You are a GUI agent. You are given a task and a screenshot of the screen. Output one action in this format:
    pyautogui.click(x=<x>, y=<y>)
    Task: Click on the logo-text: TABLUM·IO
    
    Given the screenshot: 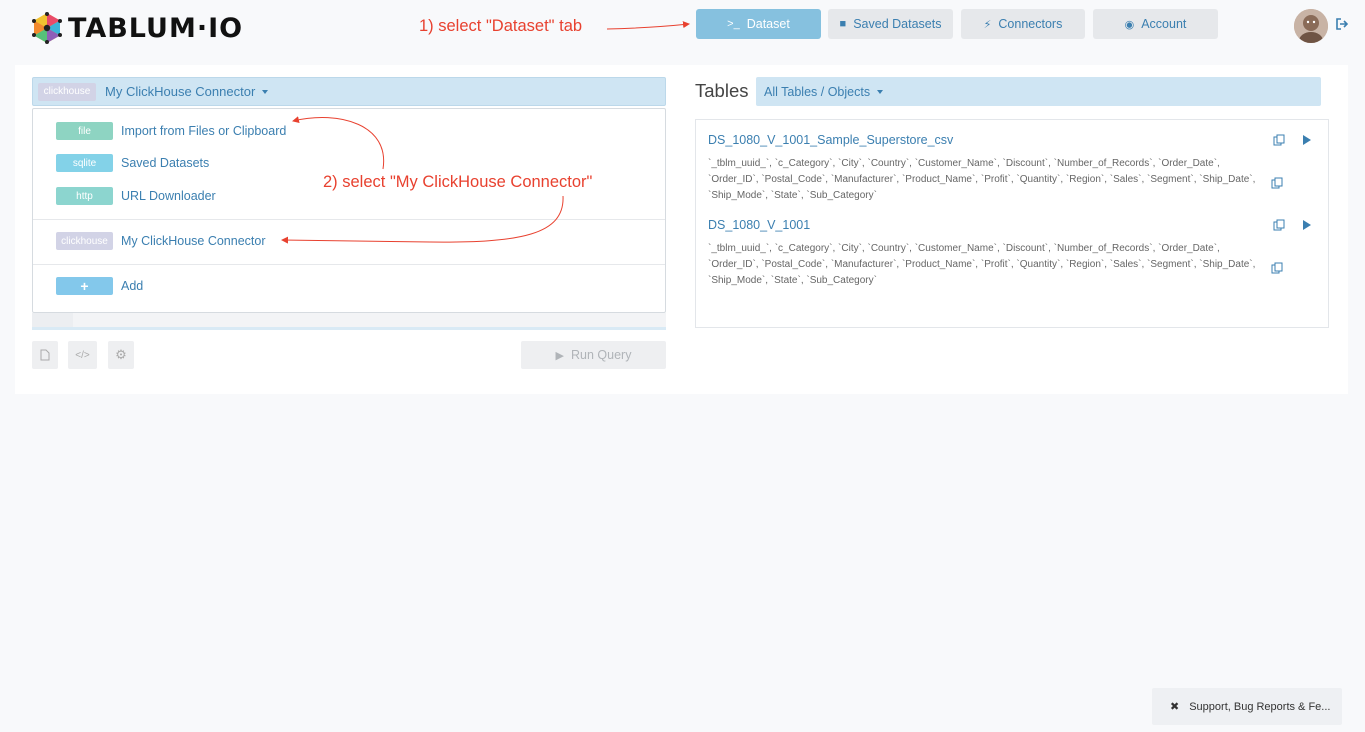 What is the action you would take?
    pyautogui.click(x=156, y=28)
    